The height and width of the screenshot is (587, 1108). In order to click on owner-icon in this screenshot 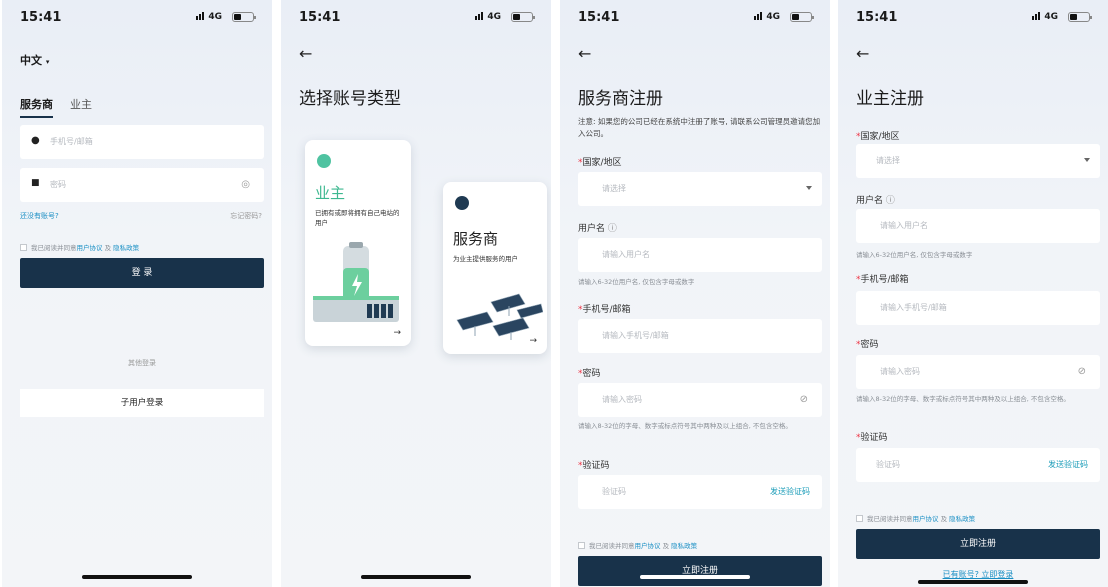, I will do `click(324, 161)`.